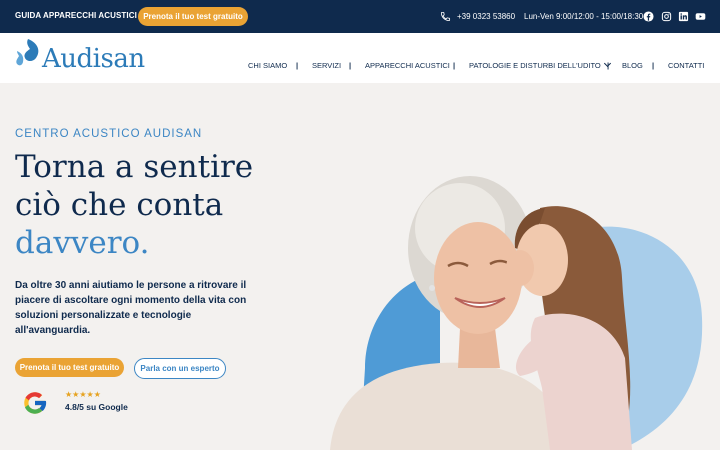 The width and height of the screenshot is (720, 450). What do you see at coordinates (35, 403) in the screenshot?
I see `google-icon` at bounding box center [35, 403].